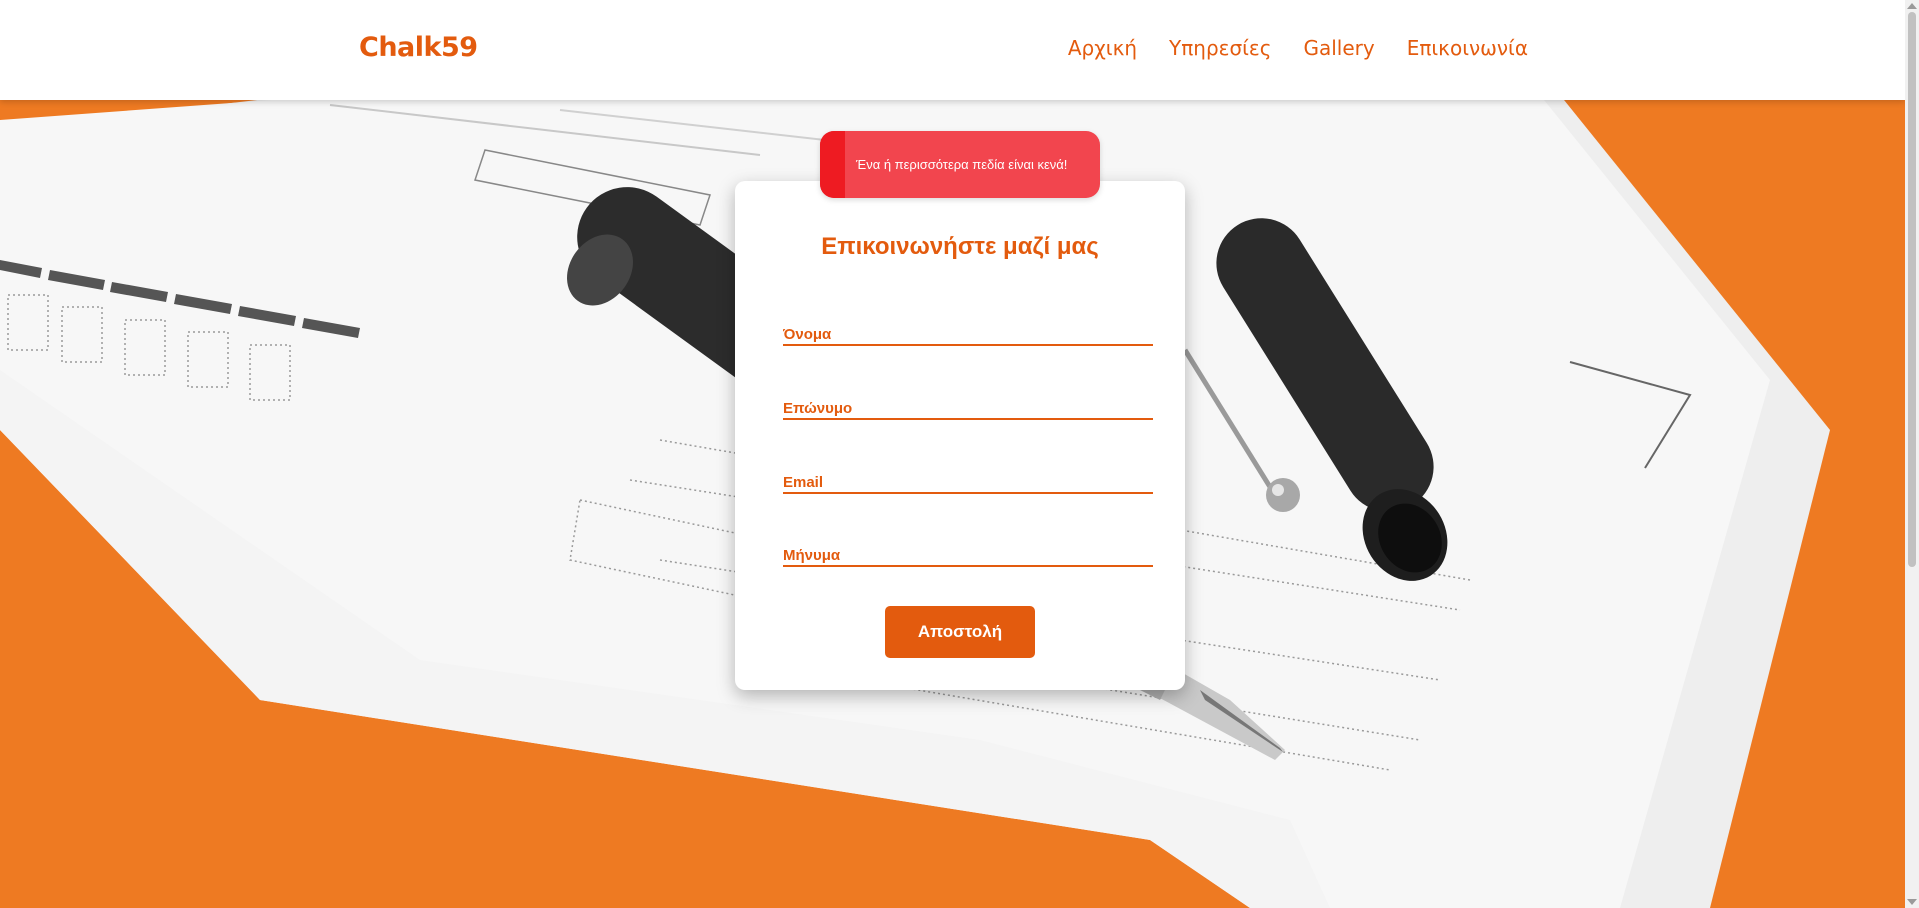 The image size is (1919, 908). Describe the element at coordinates (1912, 6) in the screenshot. I see `scroll-up-arrow-icon` at that location.